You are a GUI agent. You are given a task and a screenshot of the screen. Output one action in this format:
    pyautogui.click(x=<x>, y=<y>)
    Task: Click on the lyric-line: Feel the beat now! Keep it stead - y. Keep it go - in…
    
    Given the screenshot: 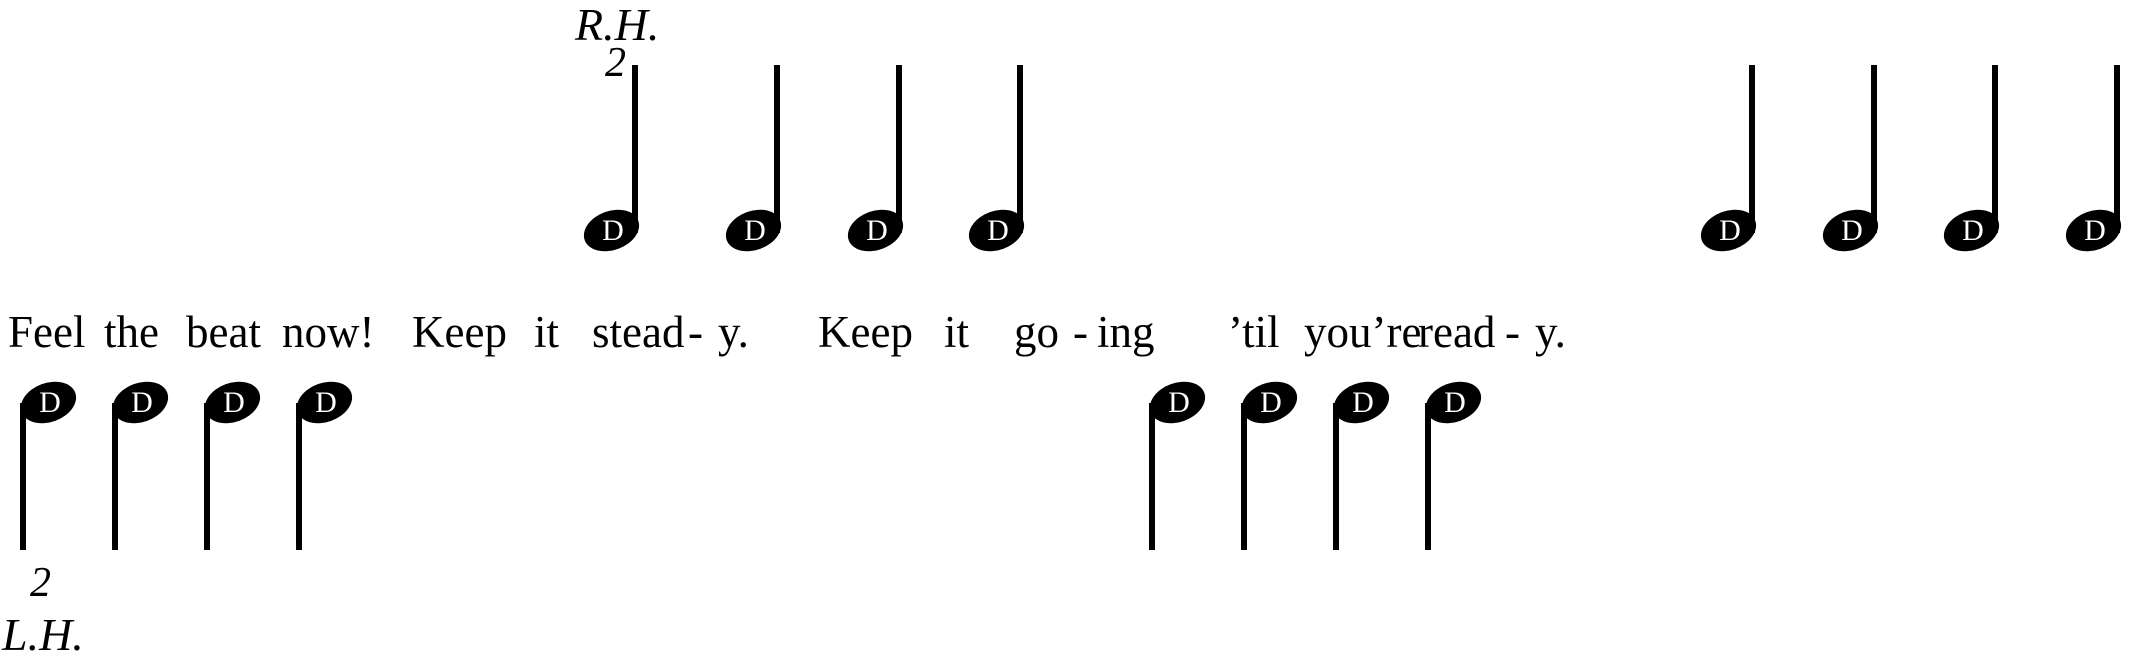 What is the action you would take?
    pyautogui.click(x=1071, y=332)
    